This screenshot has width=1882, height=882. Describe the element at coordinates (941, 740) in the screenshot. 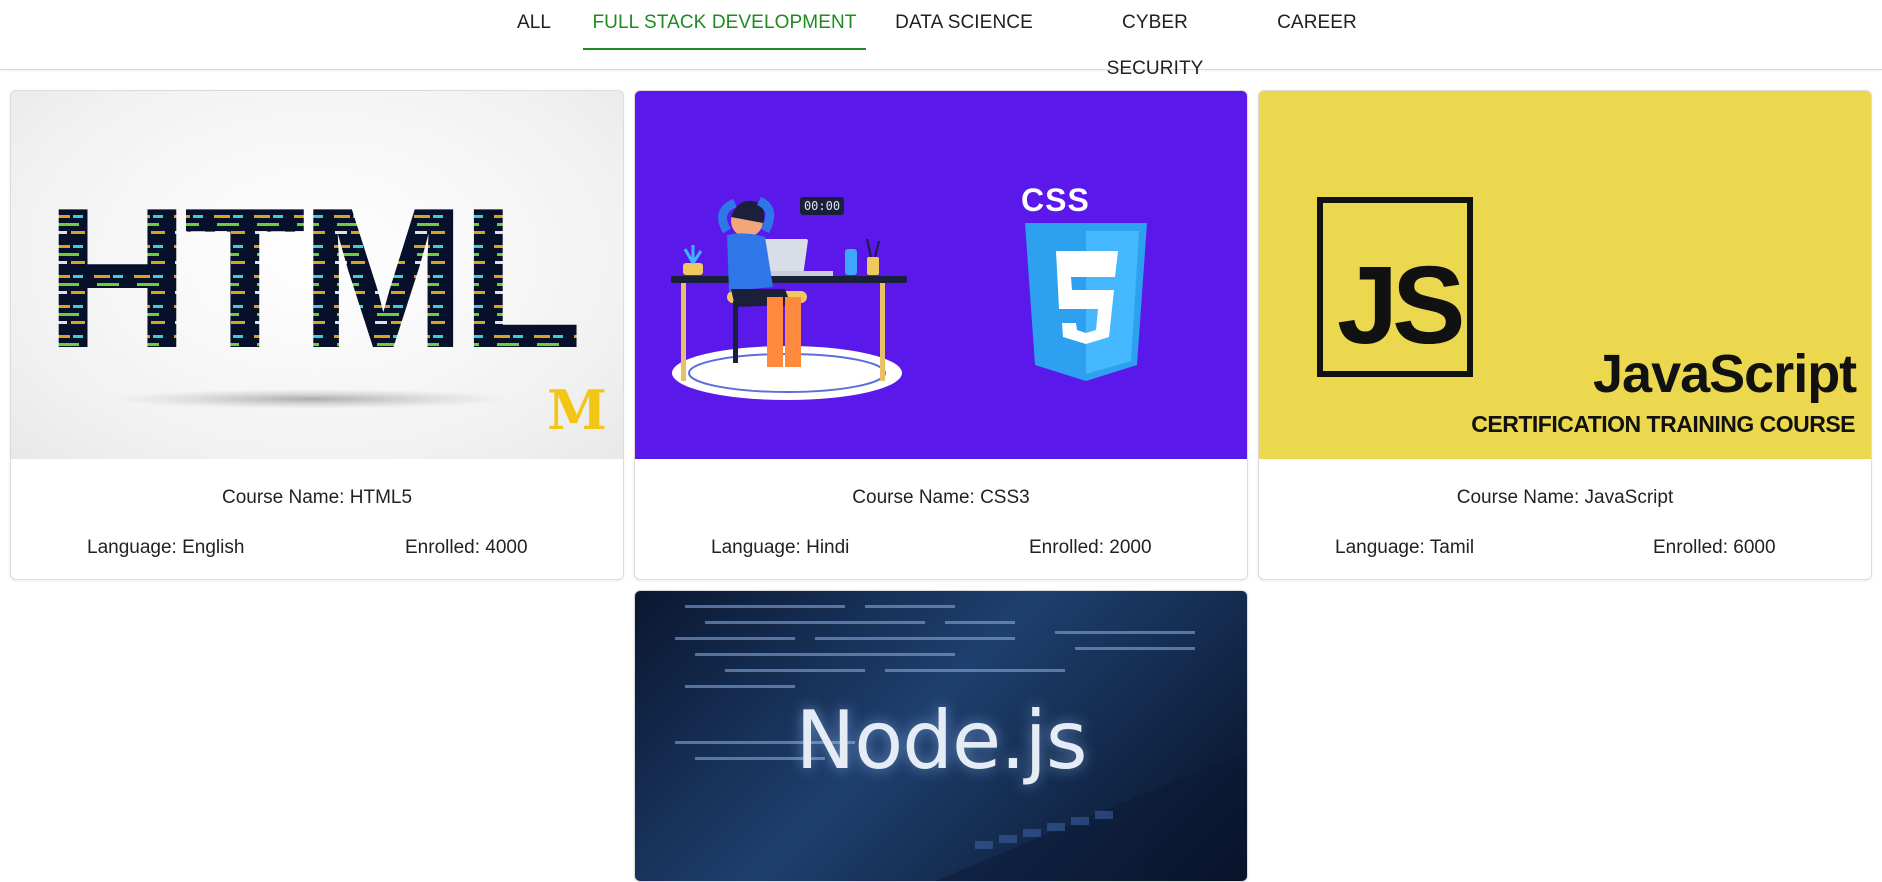

I see `nodejs-title: Node.js` at that location.